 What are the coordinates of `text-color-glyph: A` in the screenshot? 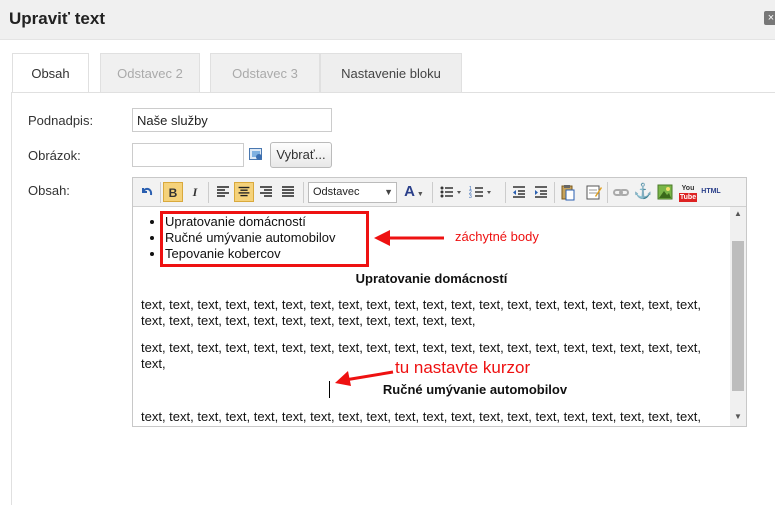 It's located at (409, 191).